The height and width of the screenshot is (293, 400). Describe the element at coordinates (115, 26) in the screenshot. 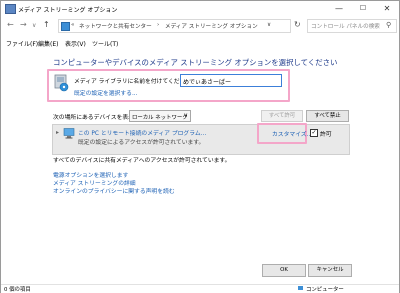

I see `breadcrumb-network-sharing-center: ネットワークと共有センター` at that location.